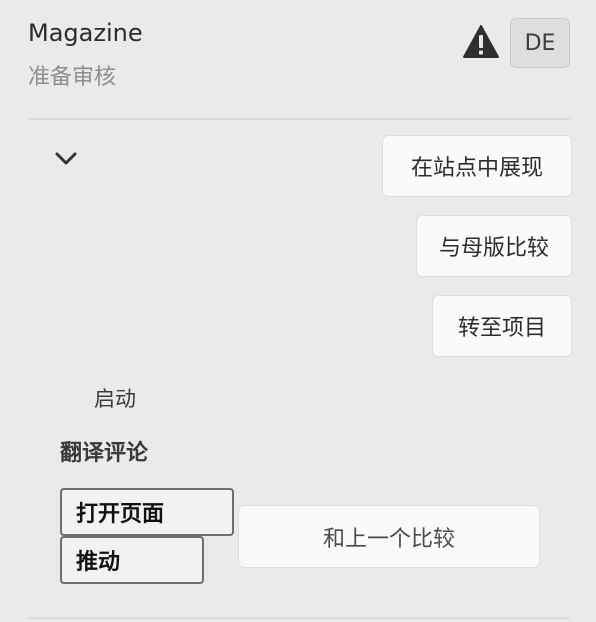 The image size is (596, 622). Describe the element at coordinates (481, 41) in the screenshot. I see `warning-icon` at that location.